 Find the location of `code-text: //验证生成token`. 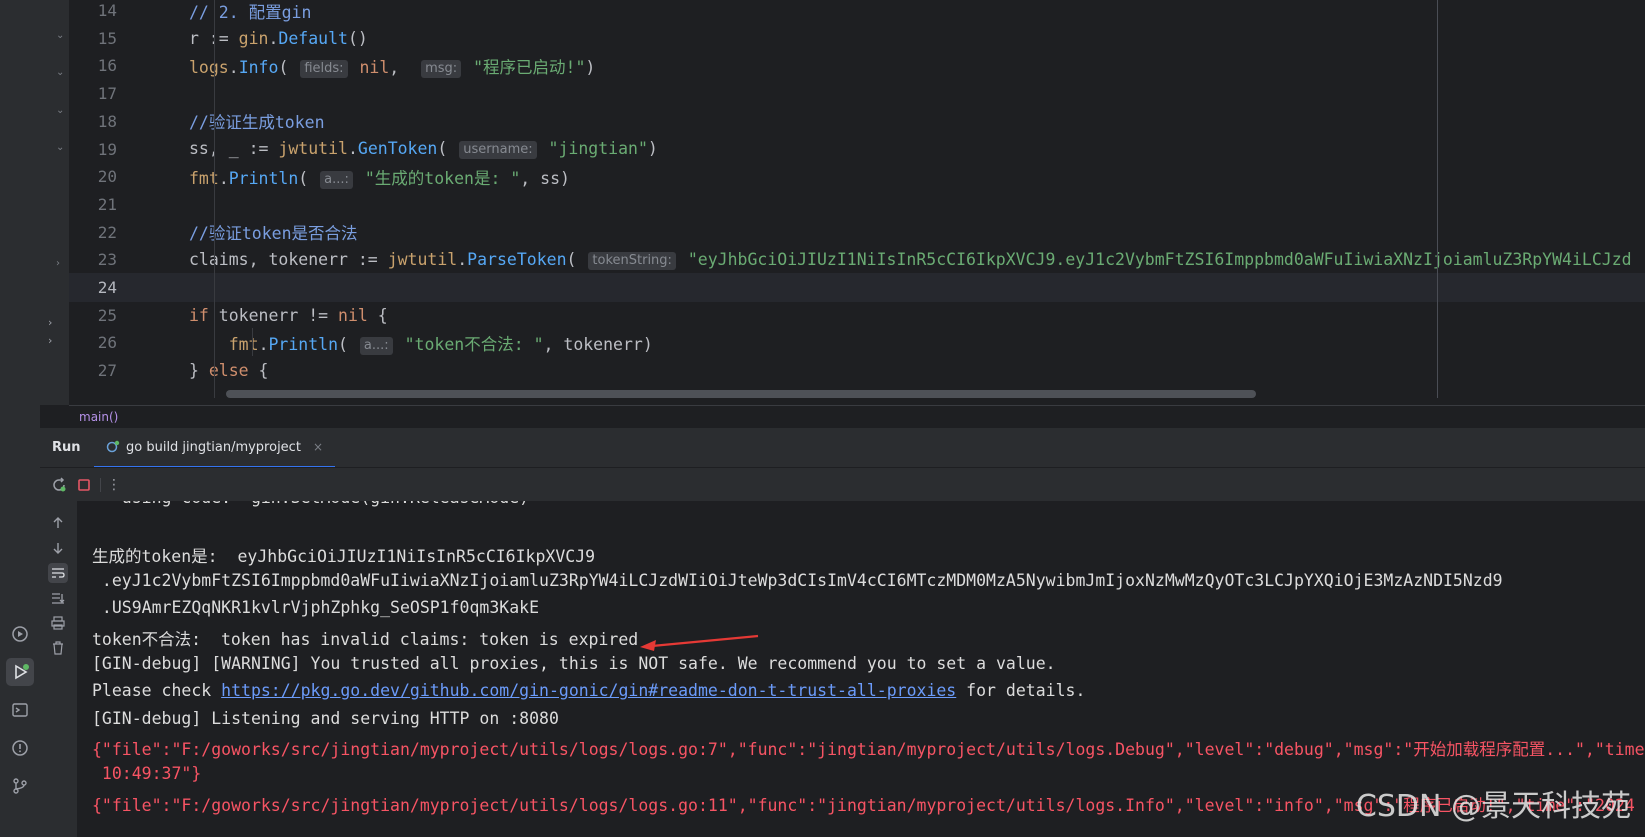

code-text: //验证生成token is located at coordinates (257, 121).